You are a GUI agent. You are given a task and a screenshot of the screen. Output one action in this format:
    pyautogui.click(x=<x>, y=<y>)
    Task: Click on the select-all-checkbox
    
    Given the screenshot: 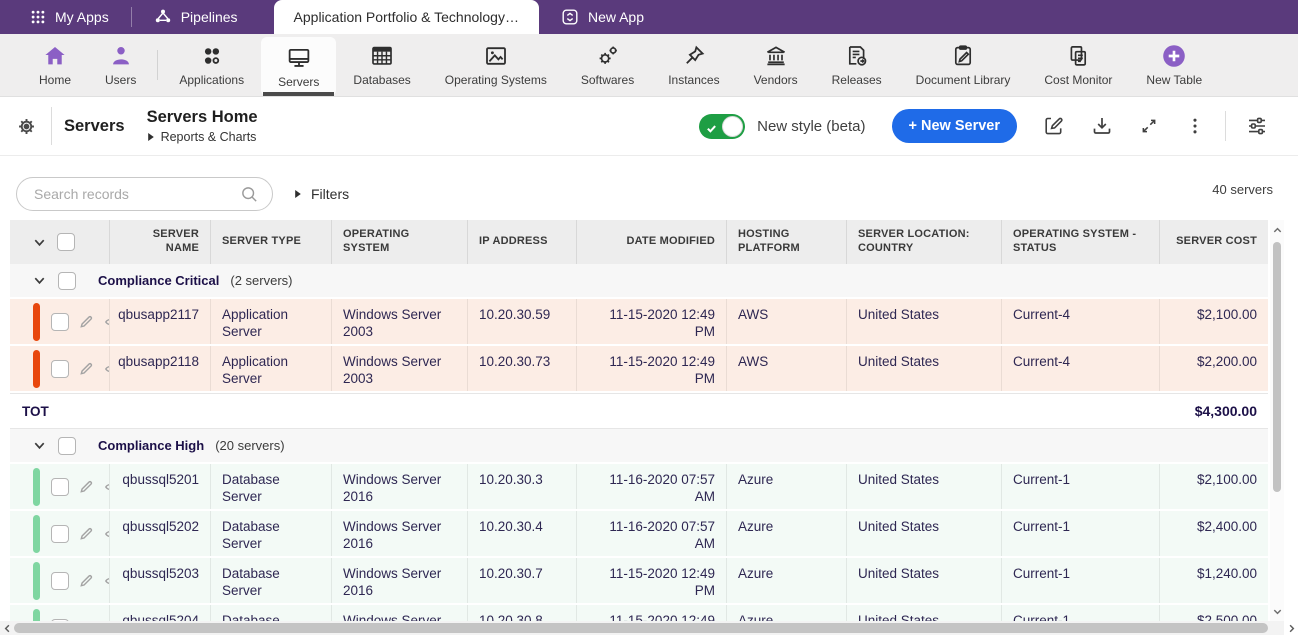 What is the action you would take?
    pyautogui.click(x=66, y=242)
    